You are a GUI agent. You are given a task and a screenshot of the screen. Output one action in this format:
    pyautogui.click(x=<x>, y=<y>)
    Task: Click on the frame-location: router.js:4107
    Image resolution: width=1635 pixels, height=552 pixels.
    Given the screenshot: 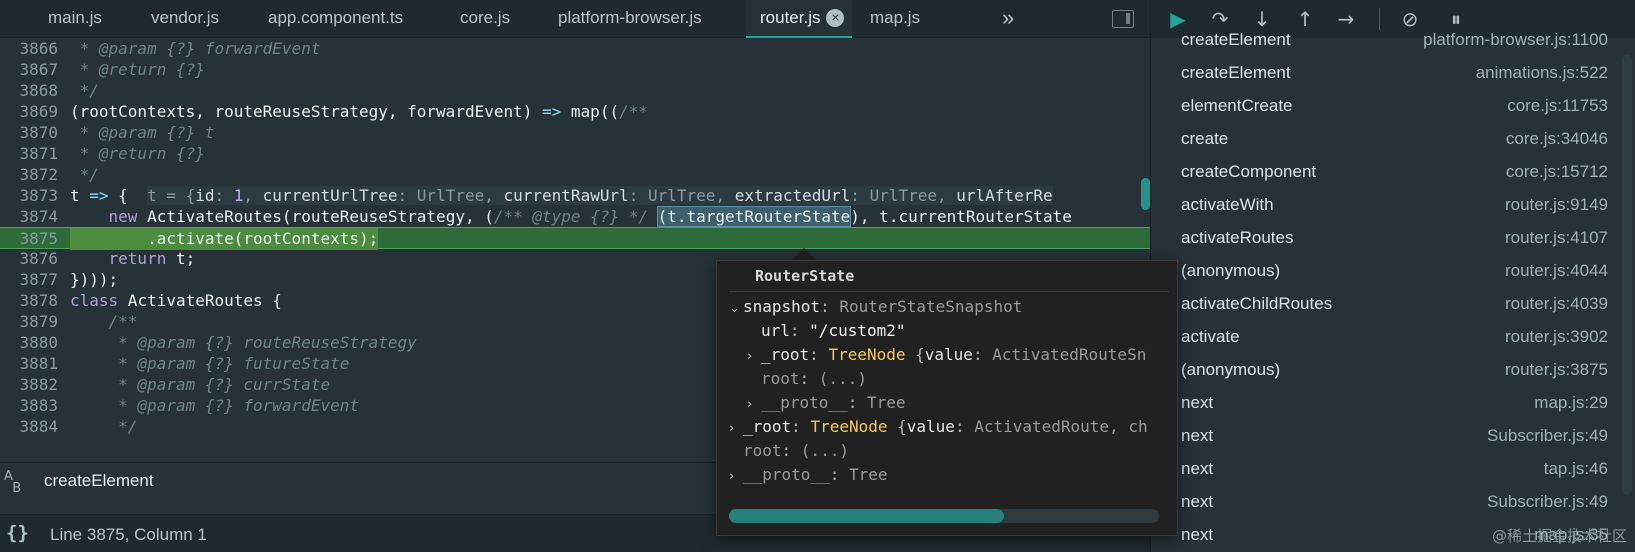 What is the action you would take?
    pyautogui.click(x=1556, y=237)
    